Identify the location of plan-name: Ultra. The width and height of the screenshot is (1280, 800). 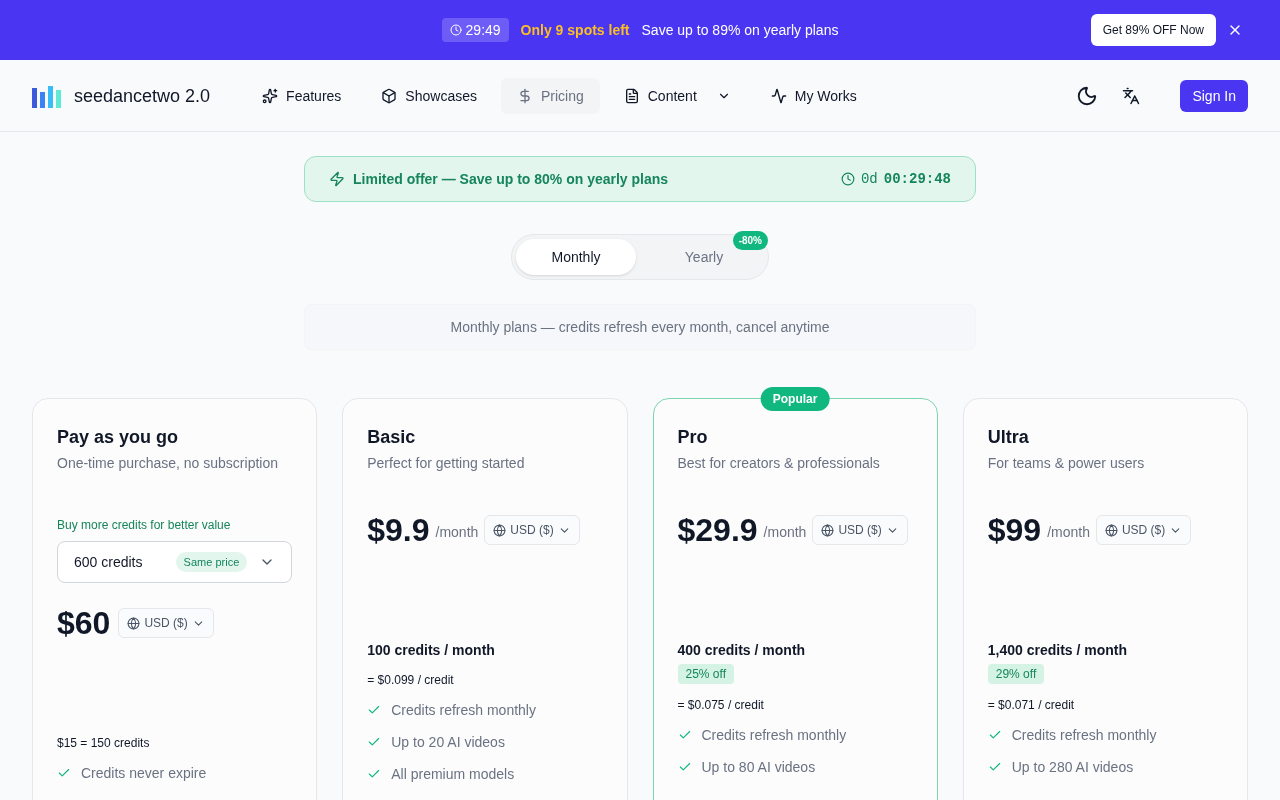
(1008, 437).